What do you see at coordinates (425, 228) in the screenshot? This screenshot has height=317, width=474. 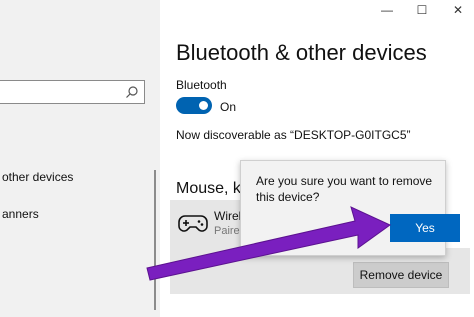 I see `yes-button: Yes` at bounding box center [425, 228].